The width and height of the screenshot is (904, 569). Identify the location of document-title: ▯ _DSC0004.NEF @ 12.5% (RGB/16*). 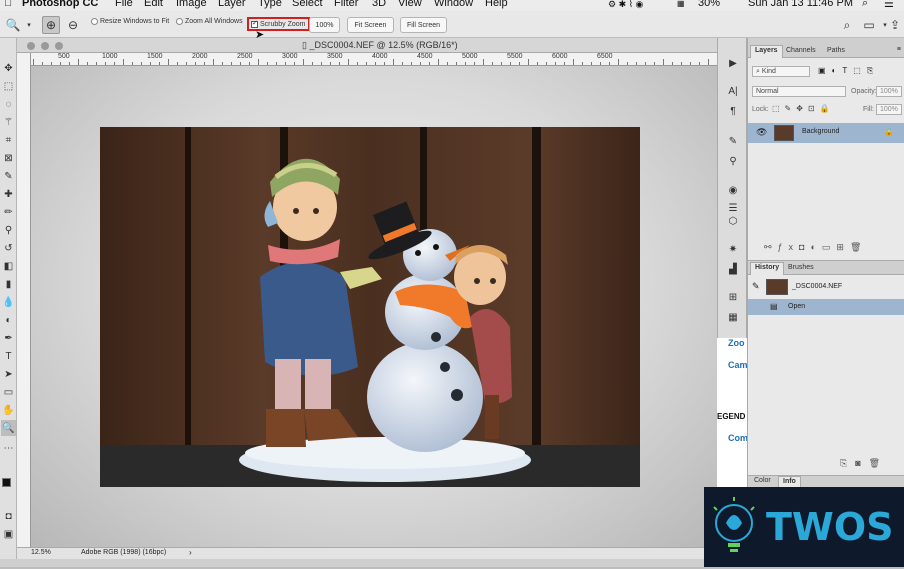
(380, 45).